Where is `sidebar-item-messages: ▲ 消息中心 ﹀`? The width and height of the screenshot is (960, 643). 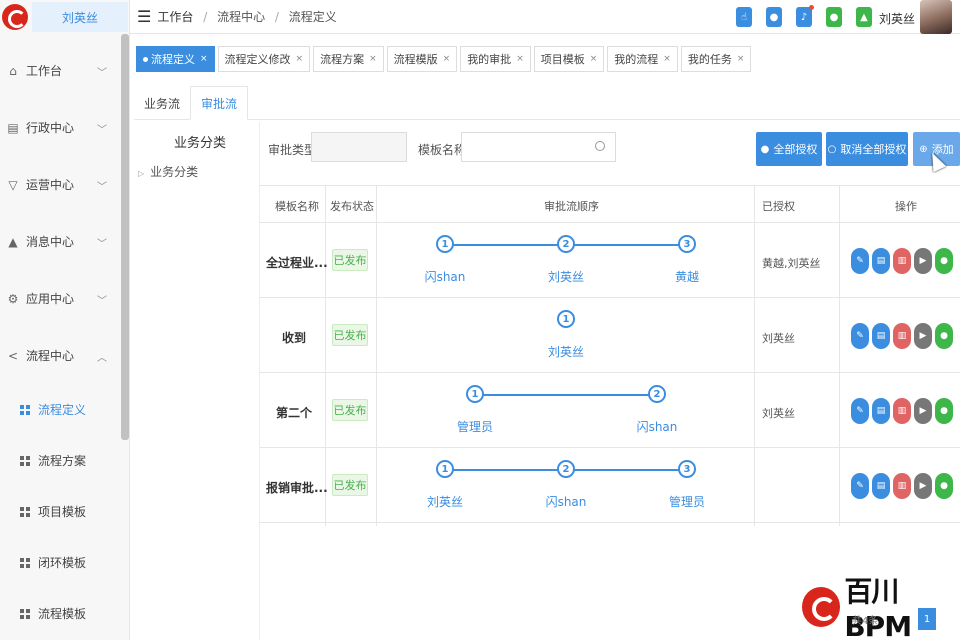 sidebar-item-messages: ▲ 消息中心 ﹀ is located at coordinates (64, 241).